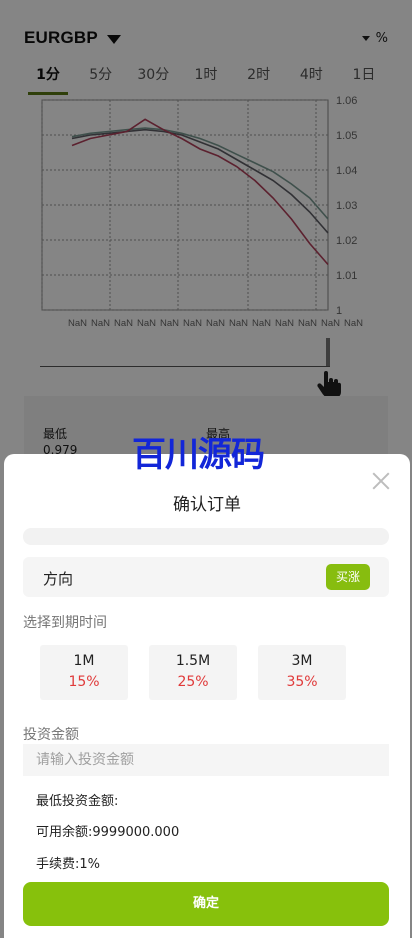 This screenshot has width=412, height=938. What do you see at coordinates (206, 536) in the screenshot?
I see `empty-info-bar` at bounding box center [206, 536].